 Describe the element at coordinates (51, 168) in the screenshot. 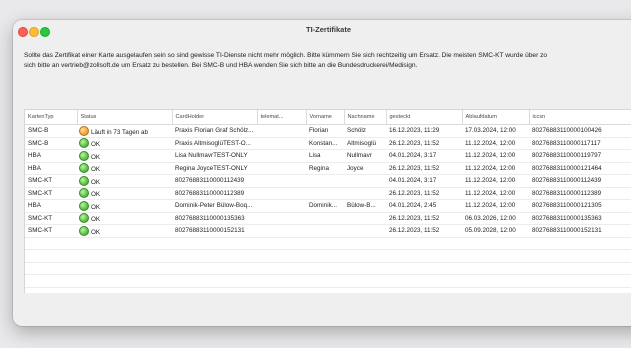

I see `card-type-cell: HBA` at that location.